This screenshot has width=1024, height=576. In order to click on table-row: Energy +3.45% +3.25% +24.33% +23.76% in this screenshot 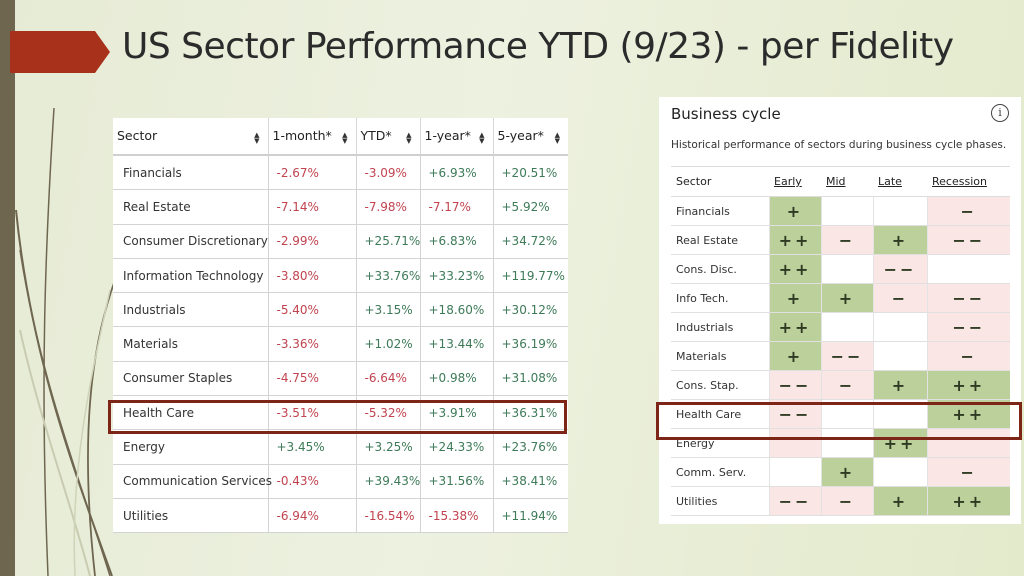, I will do `click(340, 447)`.